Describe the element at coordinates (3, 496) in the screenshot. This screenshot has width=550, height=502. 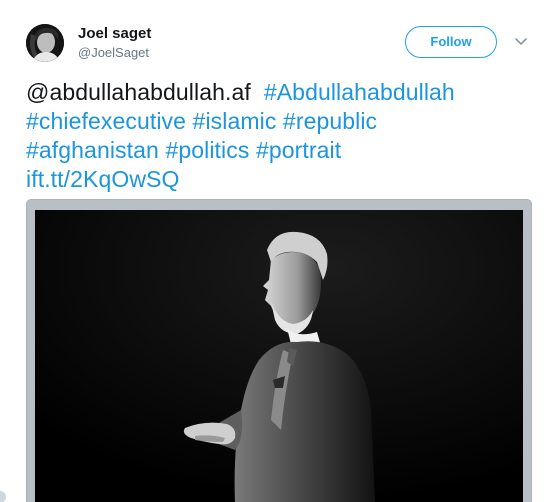
I see `media-nav-dot` at that location.